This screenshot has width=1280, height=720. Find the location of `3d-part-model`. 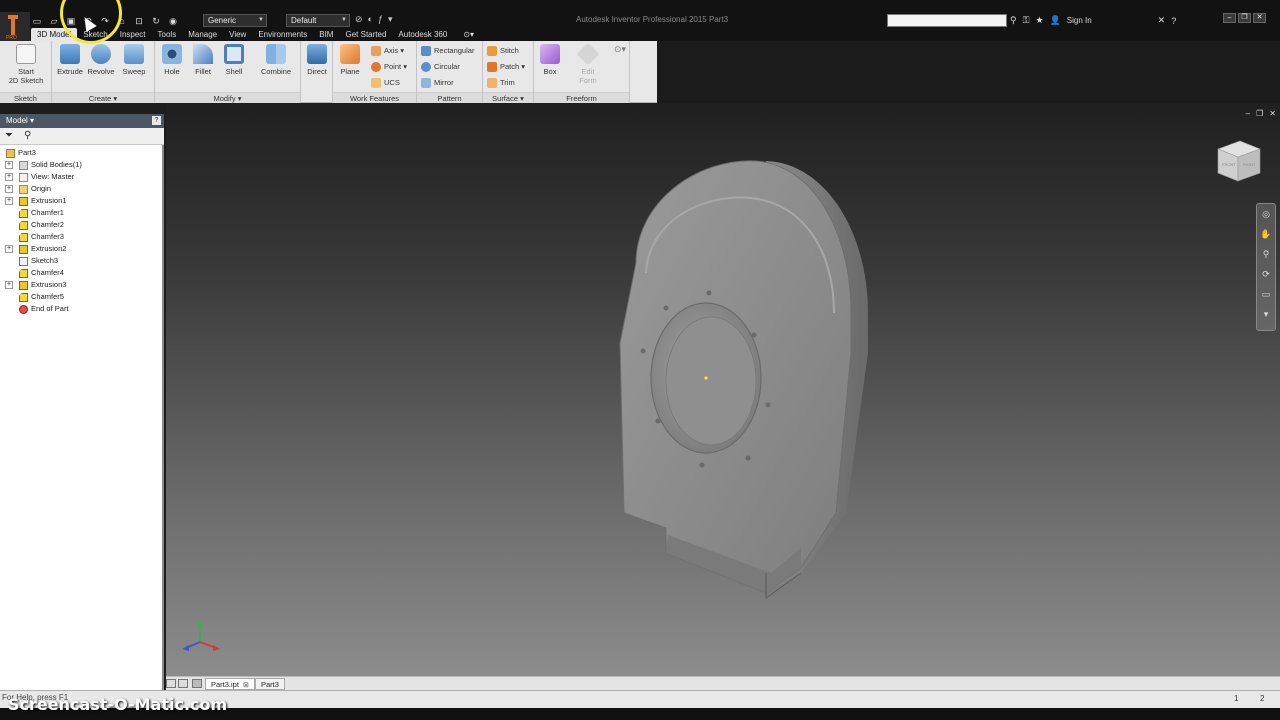

3d-part-model is located at coordinates (741, 383).